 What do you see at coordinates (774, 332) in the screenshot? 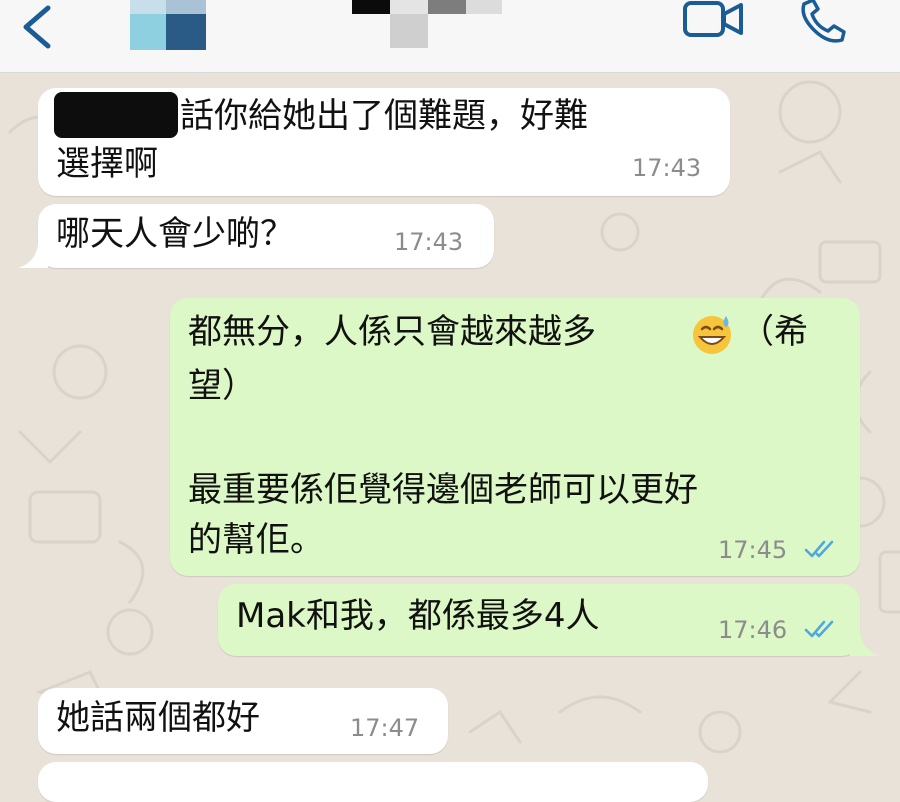
I see `message-text: （希` at bounding box center [774, 332].